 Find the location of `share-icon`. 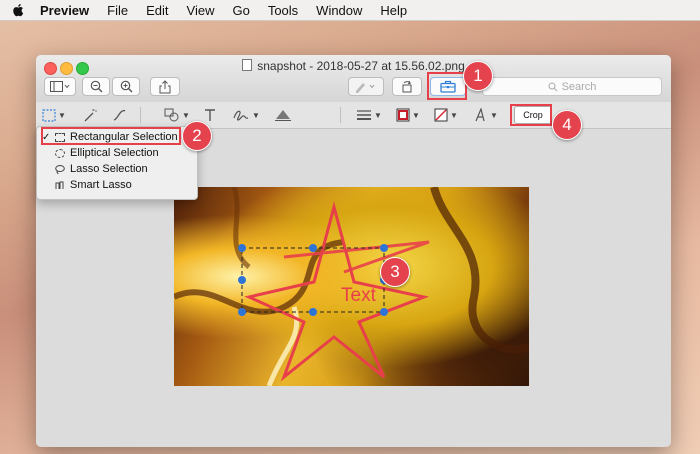

share-icon is located at coordinates (165, 86).